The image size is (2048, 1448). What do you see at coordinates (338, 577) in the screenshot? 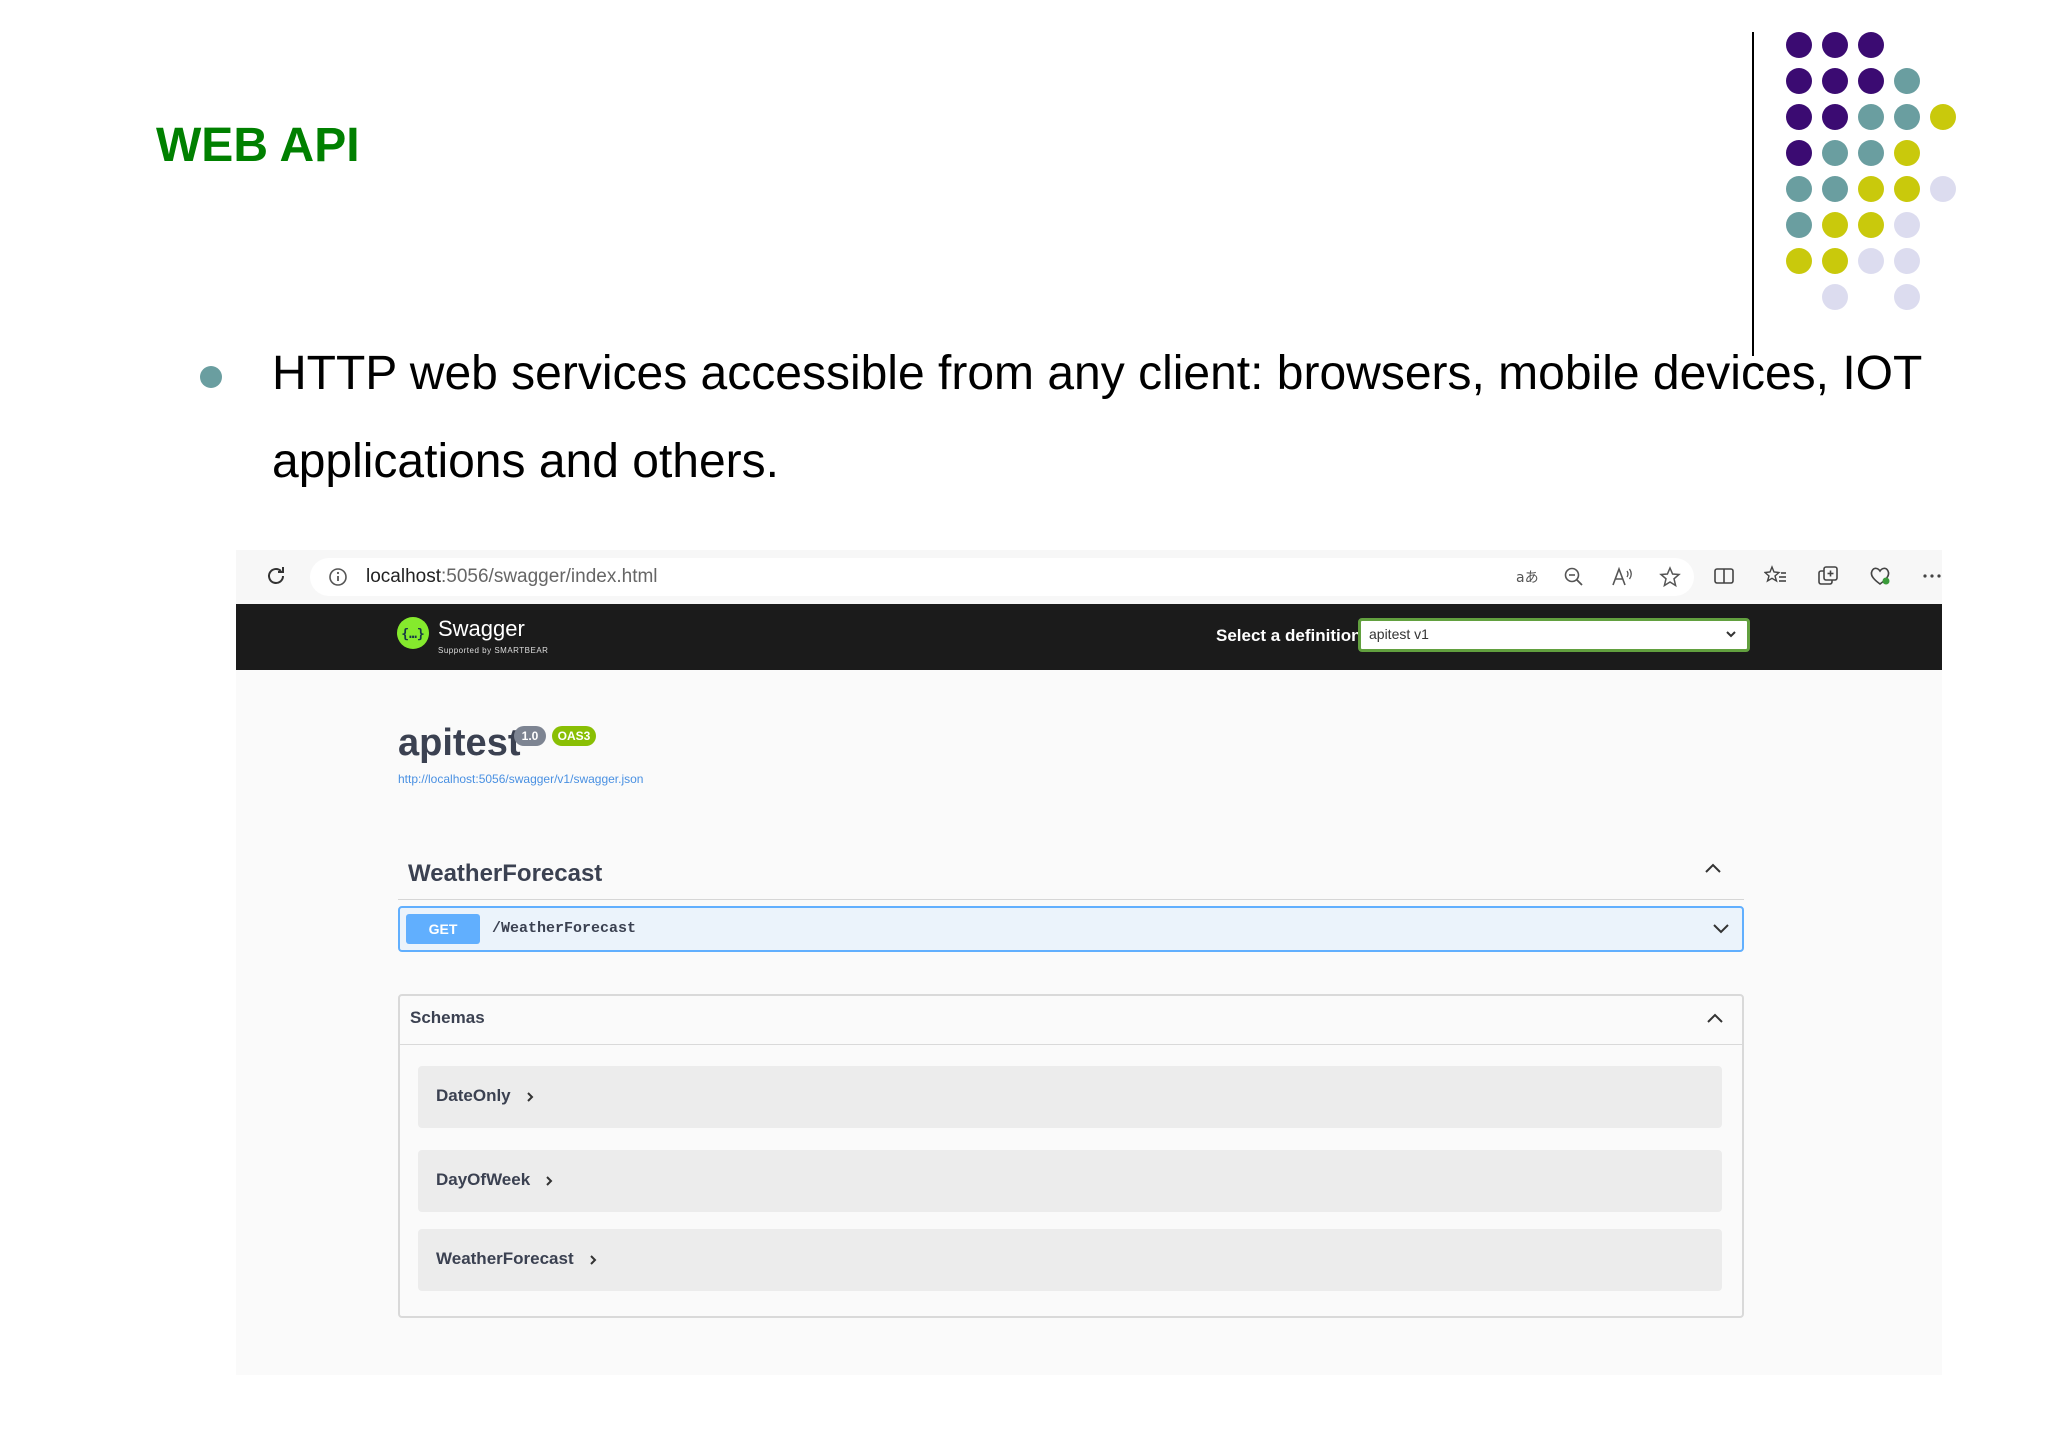
I see `info-icon` at bounding box center [338, 577].